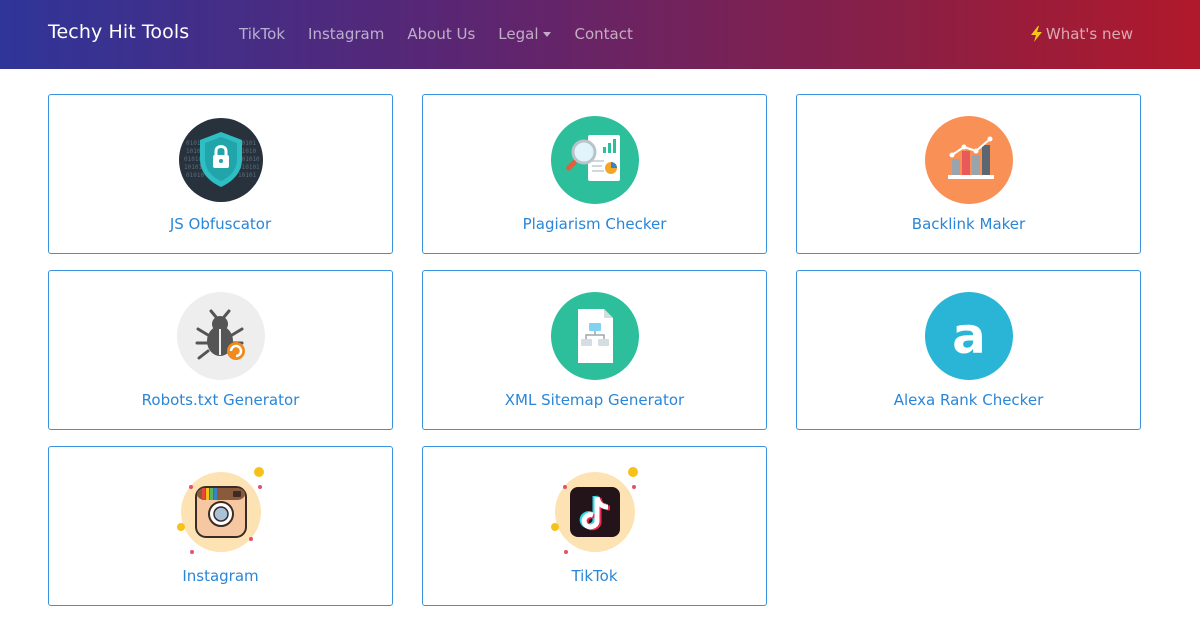 The width and height of the screenshot is (1200, 630). What do you see at coordinates (220, 224) in the screenshot?
I see `tool-card-label: JS Obfuscator` at bounding box center [220, 224].